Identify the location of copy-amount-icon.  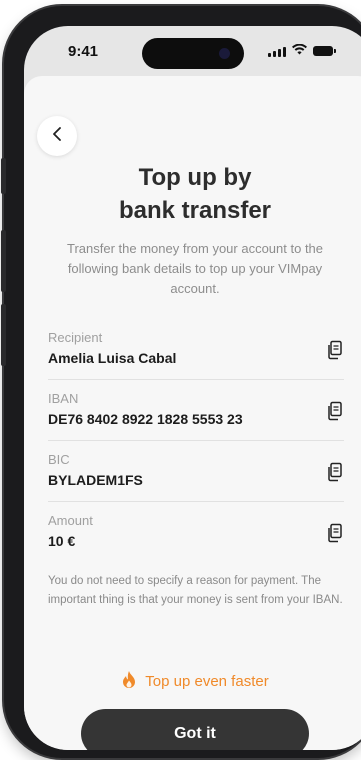
(335, 533).